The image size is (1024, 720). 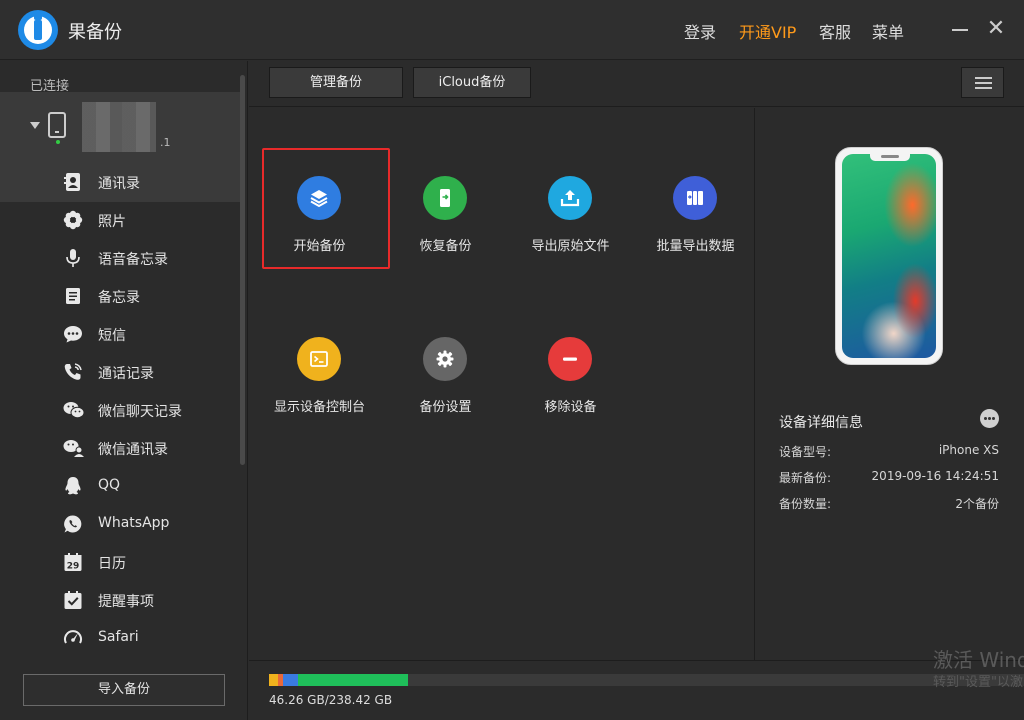 I want to click on sidebar-item-label: 照片, so click(x=112, y=222).